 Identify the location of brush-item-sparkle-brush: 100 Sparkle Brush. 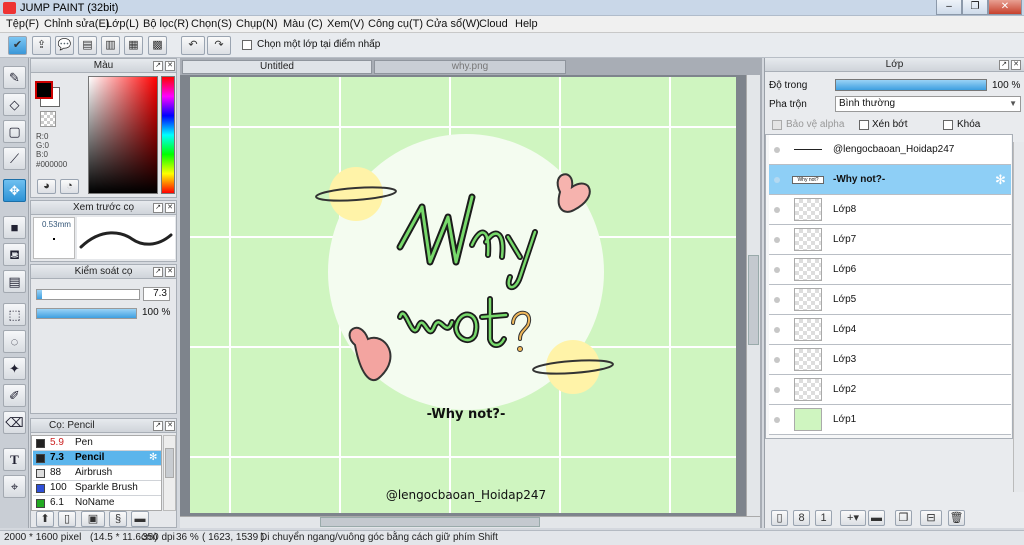
(97, 488).